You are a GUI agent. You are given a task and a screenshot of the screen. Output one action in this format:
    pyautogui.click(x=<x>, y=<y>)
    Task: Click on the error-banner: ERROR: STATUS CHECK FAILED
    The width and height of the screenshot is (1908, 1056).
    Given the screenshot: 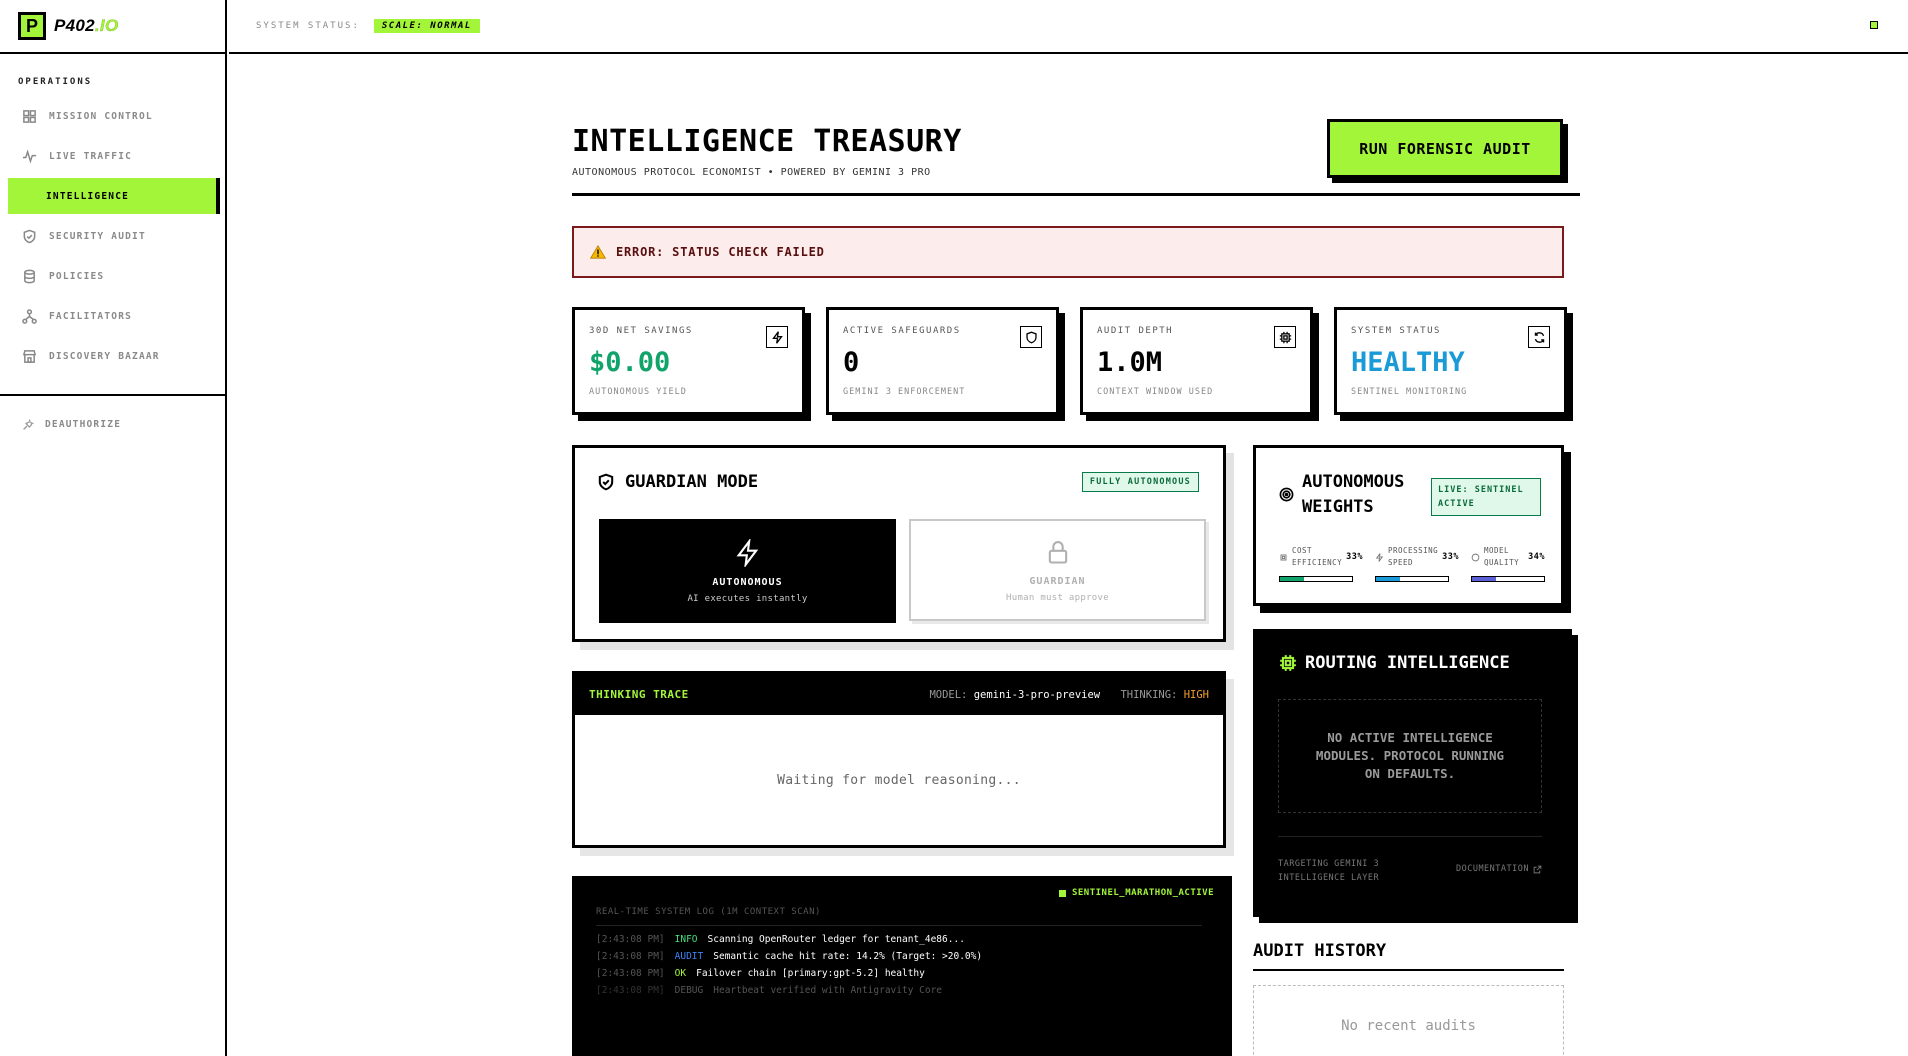 What is the action you would take?
    pyautogui.click(x=1068, y=252)
    